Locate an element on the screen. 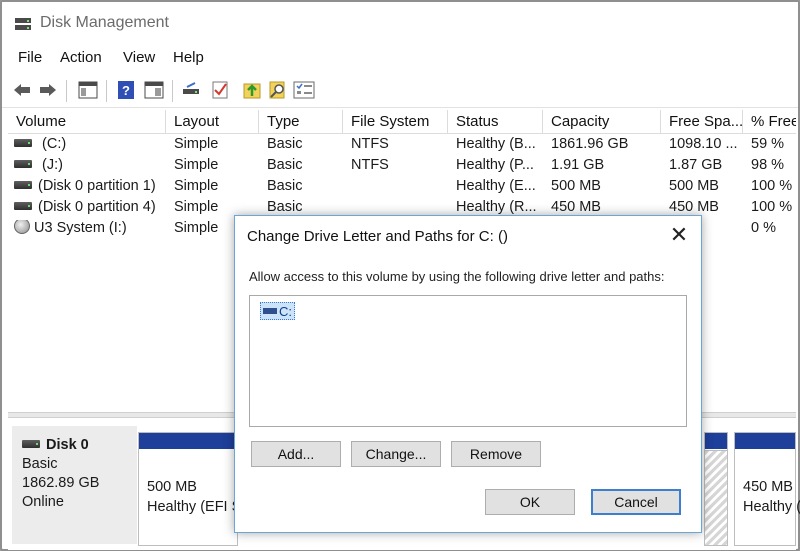  menu-action: Action is located at coordinates (81, 57).